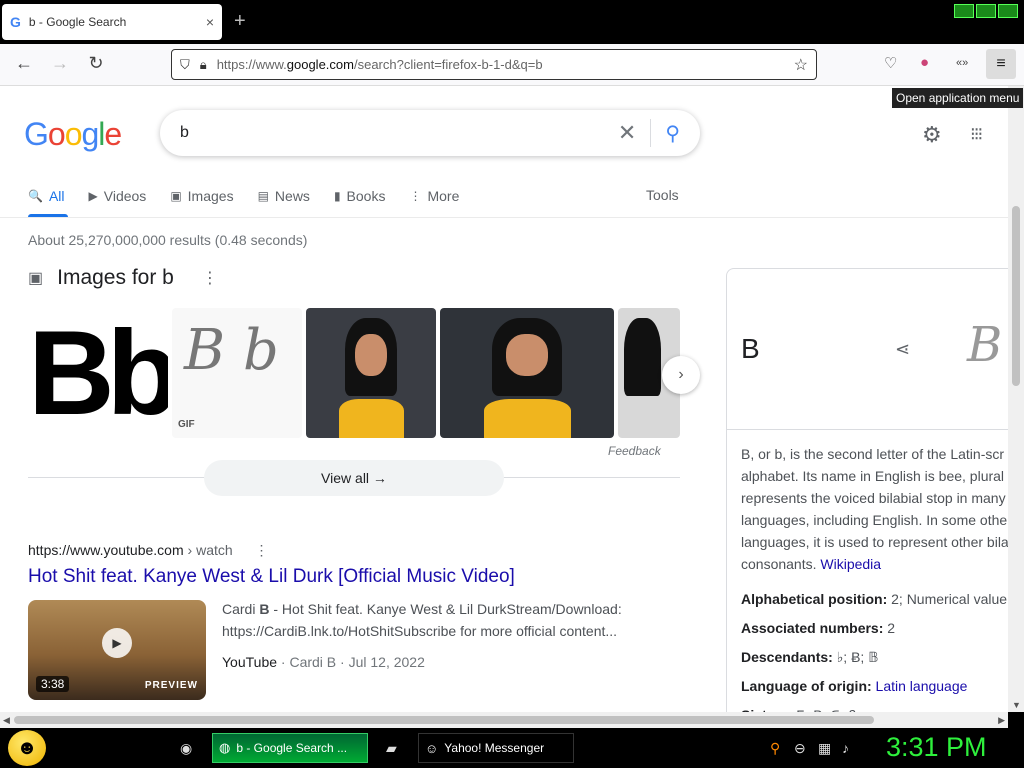 This screenshot has width=1024, height=768. What do you see at coordinates (112, 22) in the screenshot?
I see `browser-tab: G b - Google Search ×` at bounding box center [112, 22].